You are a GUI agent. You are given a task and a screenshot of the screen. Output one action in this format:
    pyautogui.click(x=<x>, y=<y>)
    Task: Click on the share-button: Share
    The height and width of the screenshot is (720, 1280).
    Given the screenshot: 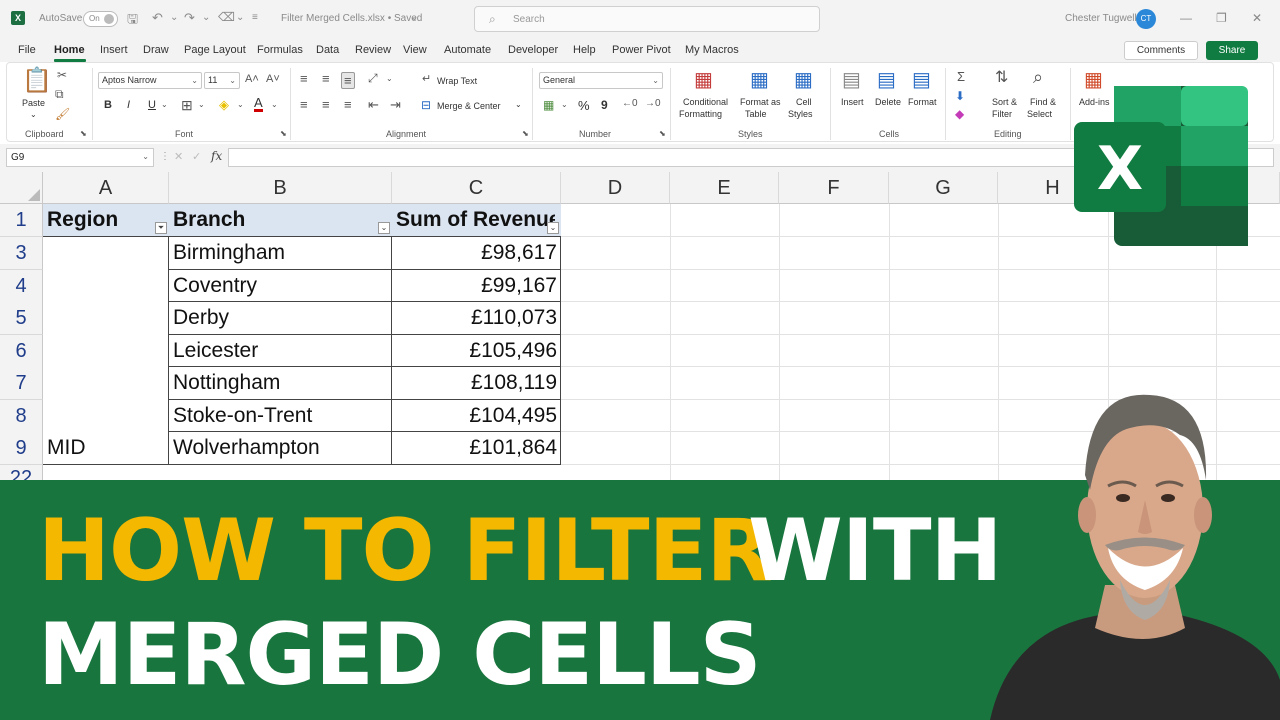 What is the action you would take?
    pyautogui.click(x=1232, y=50)
    